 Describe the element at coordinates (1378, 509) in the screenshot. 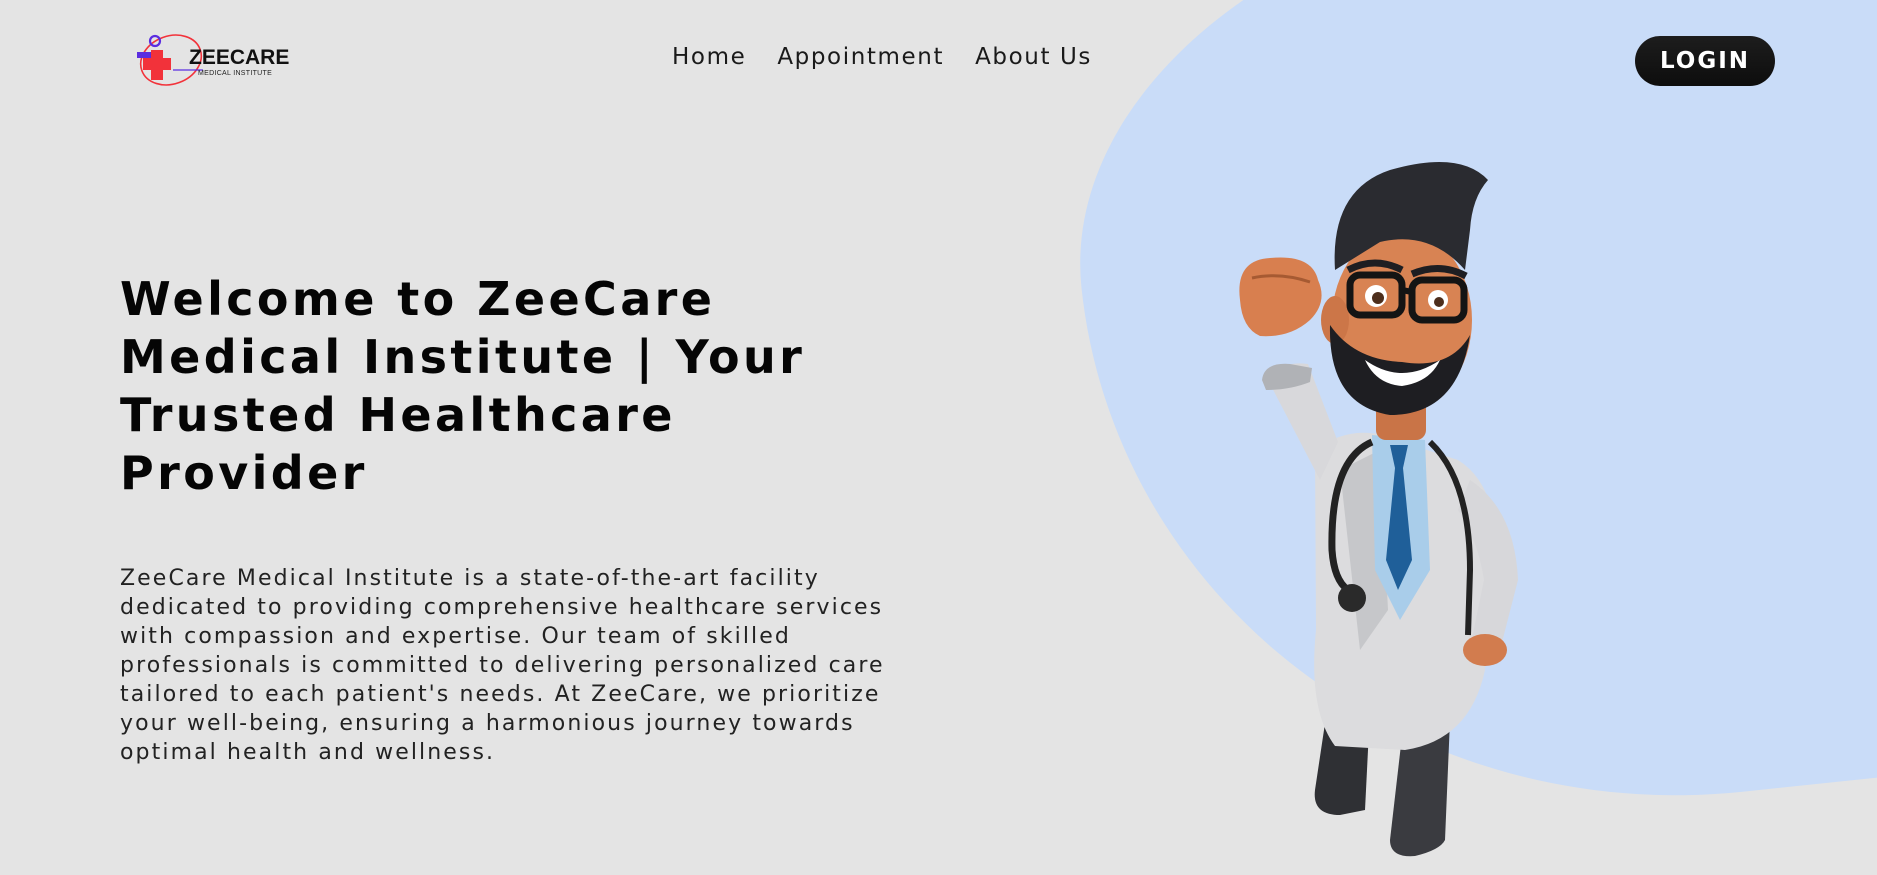

I see `doctor-illustration` at that location.